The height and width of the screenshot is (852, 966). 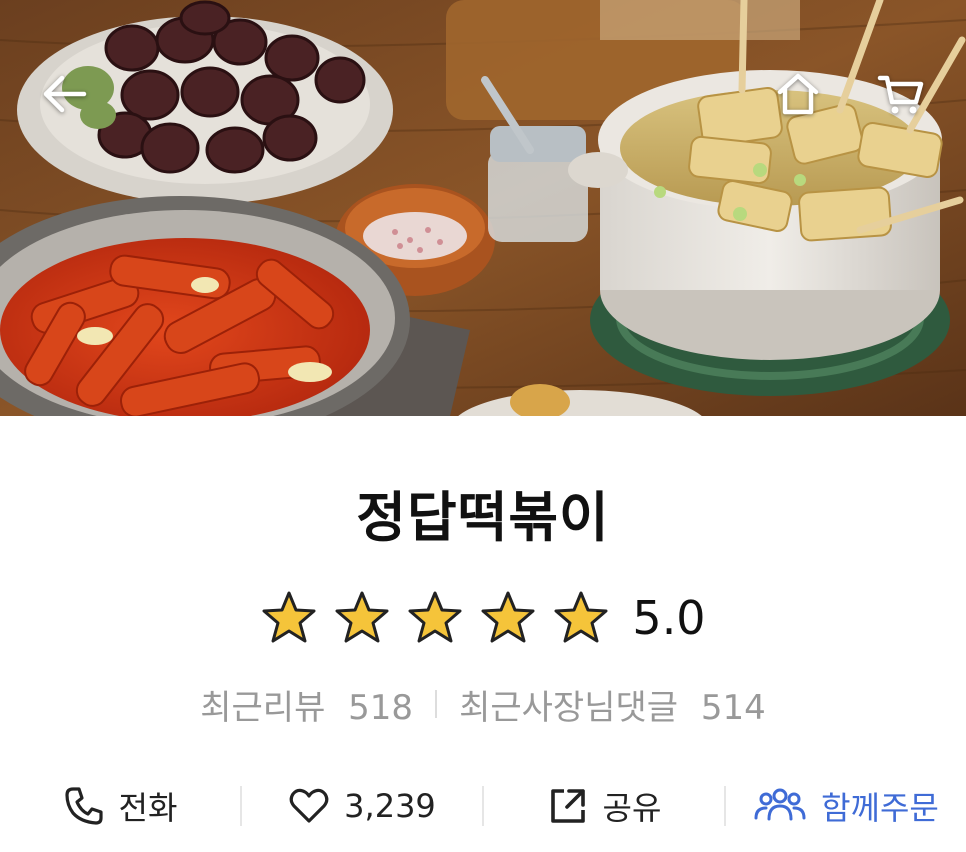 I want to click on group-order-label: 함께주문, so click(x=880, y=808).